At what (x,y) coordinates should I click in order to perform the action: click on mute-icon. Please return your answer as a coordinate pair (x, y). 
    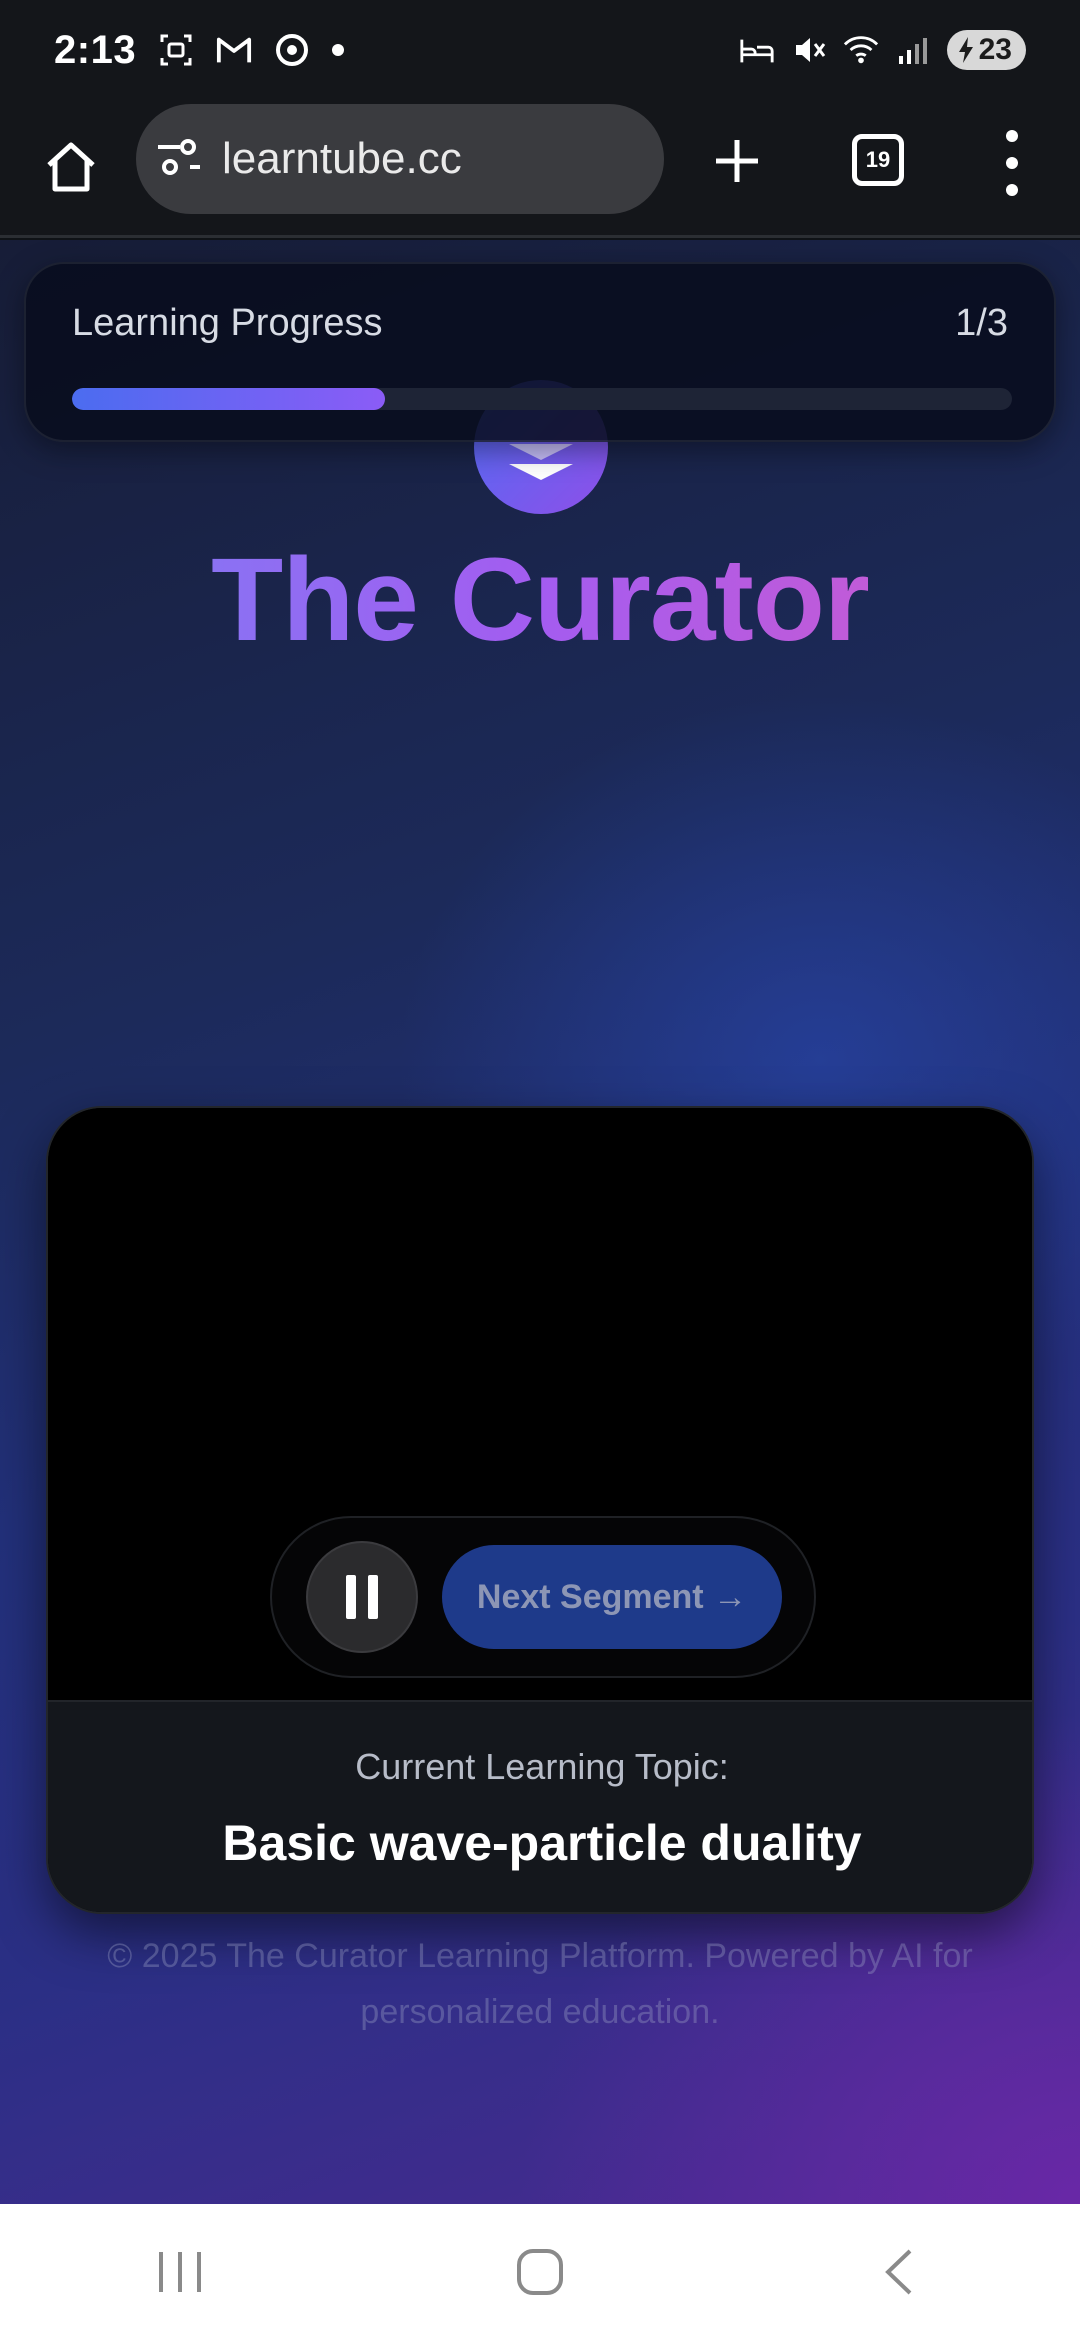
    Looking at the image, I should click on (809, 50).